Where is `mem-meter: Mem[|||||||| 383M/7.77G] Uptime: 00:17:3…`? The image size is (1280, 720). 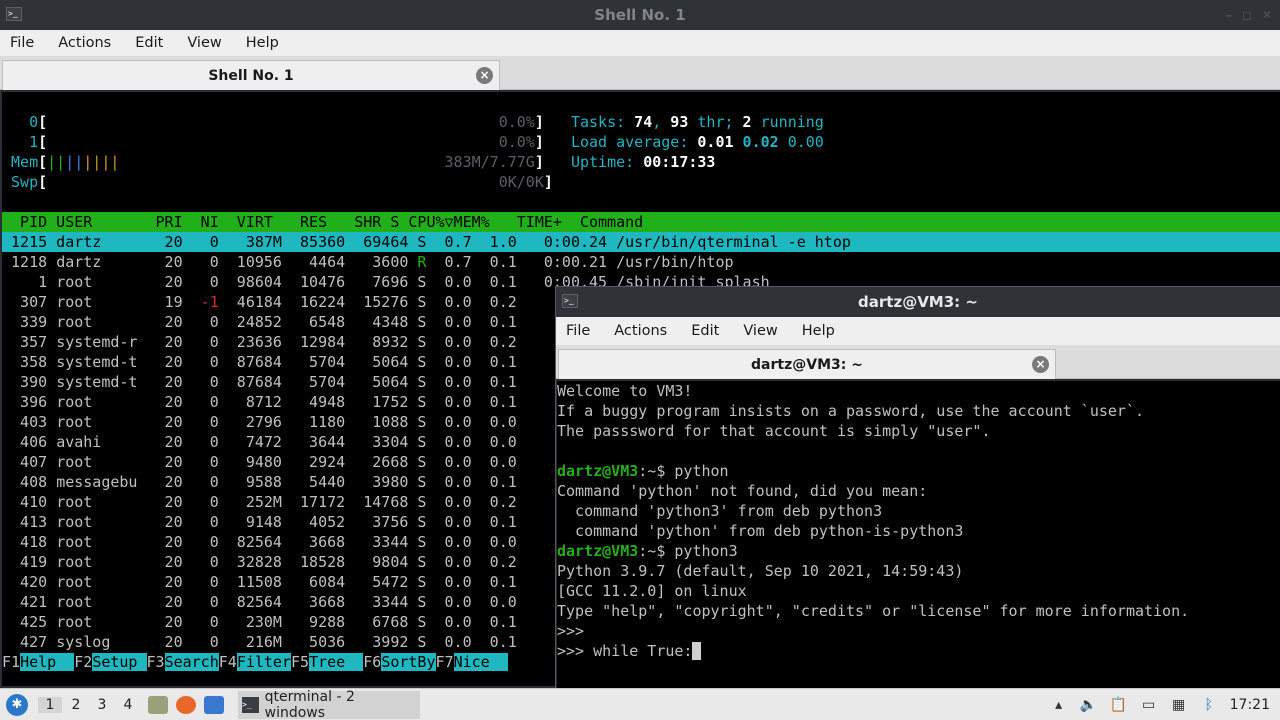
mem-meter: Mem[|||||||| 383M/7.77G] Uptime: 00:17:3… is located at coordinates (363, 162).